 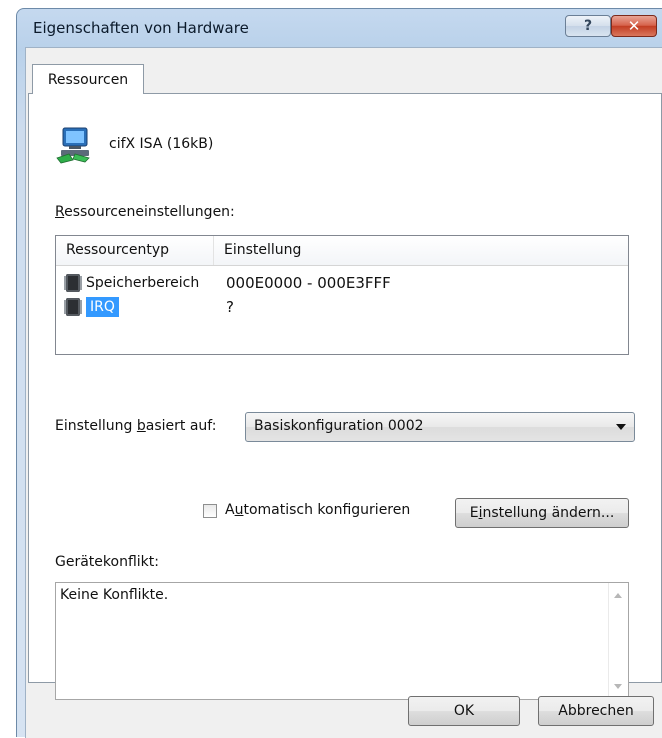 What do you see at coordinates (230, 307) in the screenshot?
I see `resource-setting: ?` at bounding box center [230, 307].